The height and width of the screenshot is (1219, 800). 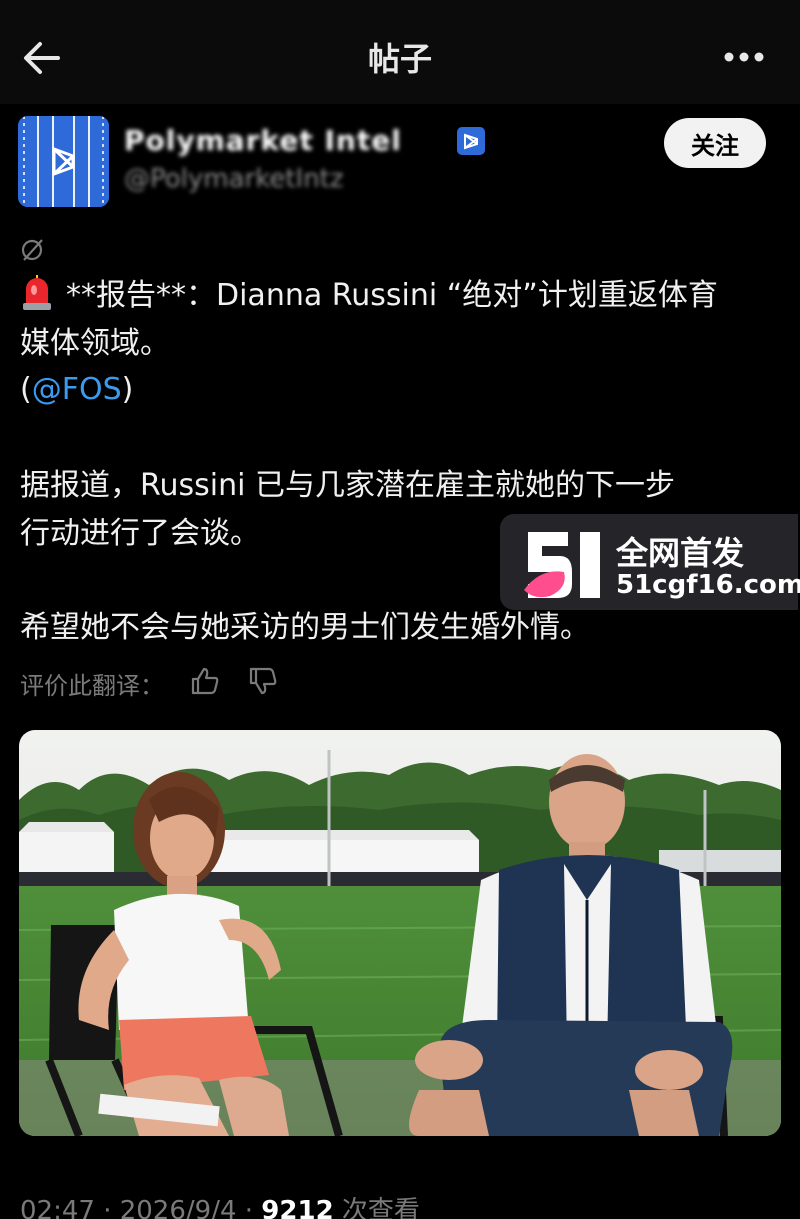 What do you see at coordinates (399, 59) in the screenshot?
I see `page-title: 帖子` at bounding box center [399, 59].